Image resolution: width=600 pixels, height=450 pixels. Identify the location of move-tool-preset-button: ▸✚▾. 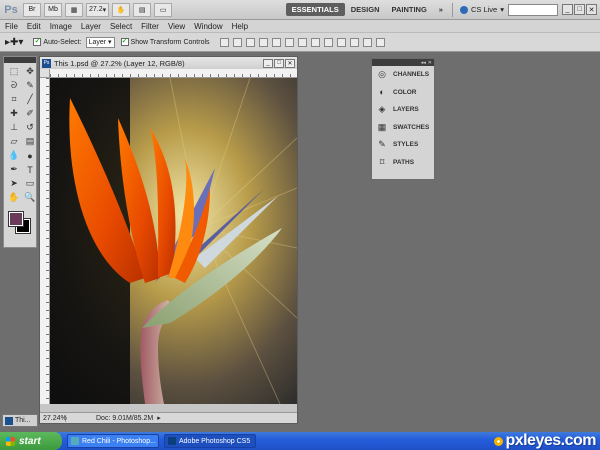
(14, 42).